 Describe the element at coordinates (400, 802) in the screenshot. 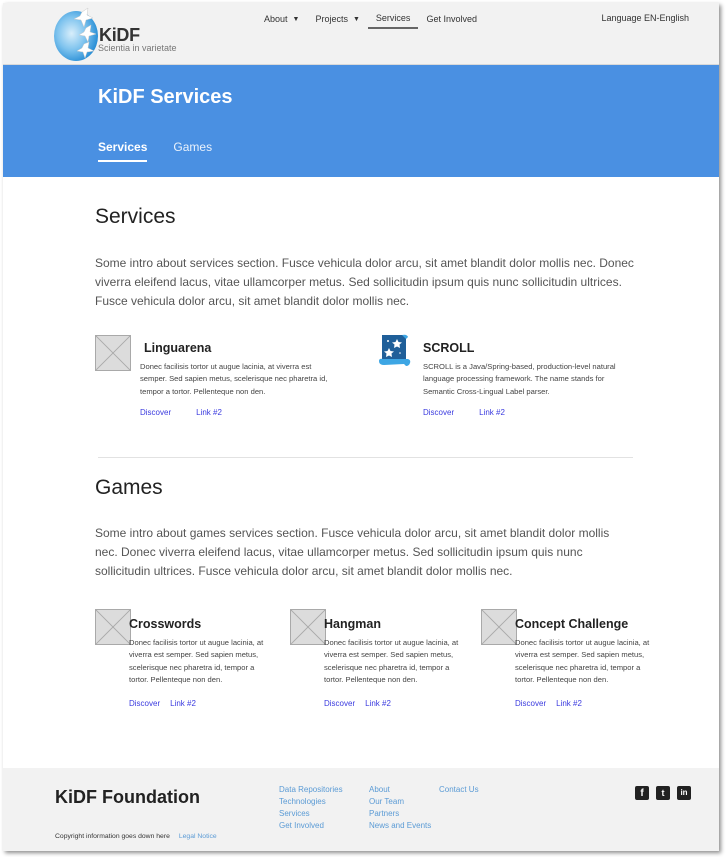

I see `footer-link: Our Team` at that location.